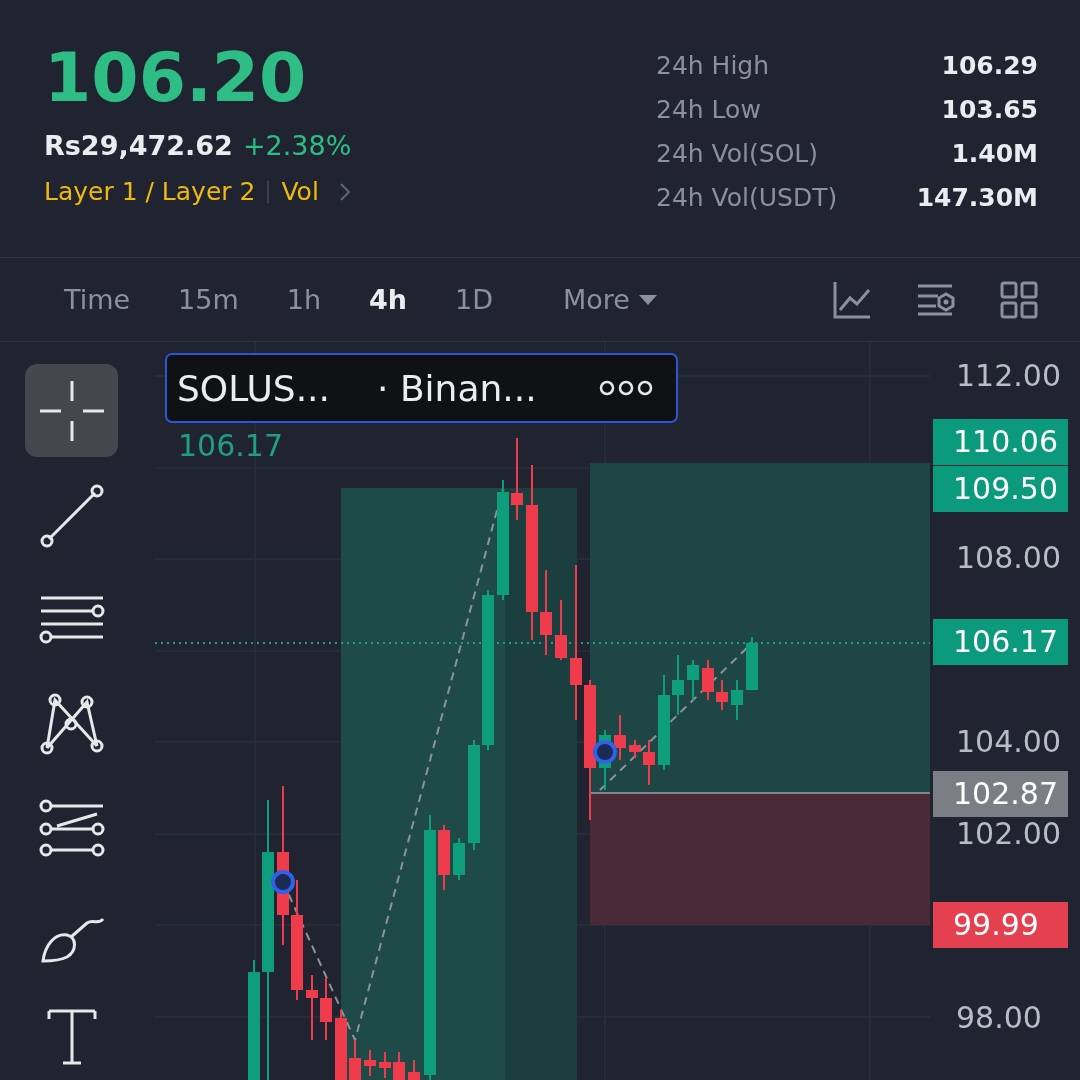 The height and width of the screenshot is (1080, 1080). Describe the element at coordinates (994, 154) in the screenshot. I see `stat-value: 1.40M` at that location.